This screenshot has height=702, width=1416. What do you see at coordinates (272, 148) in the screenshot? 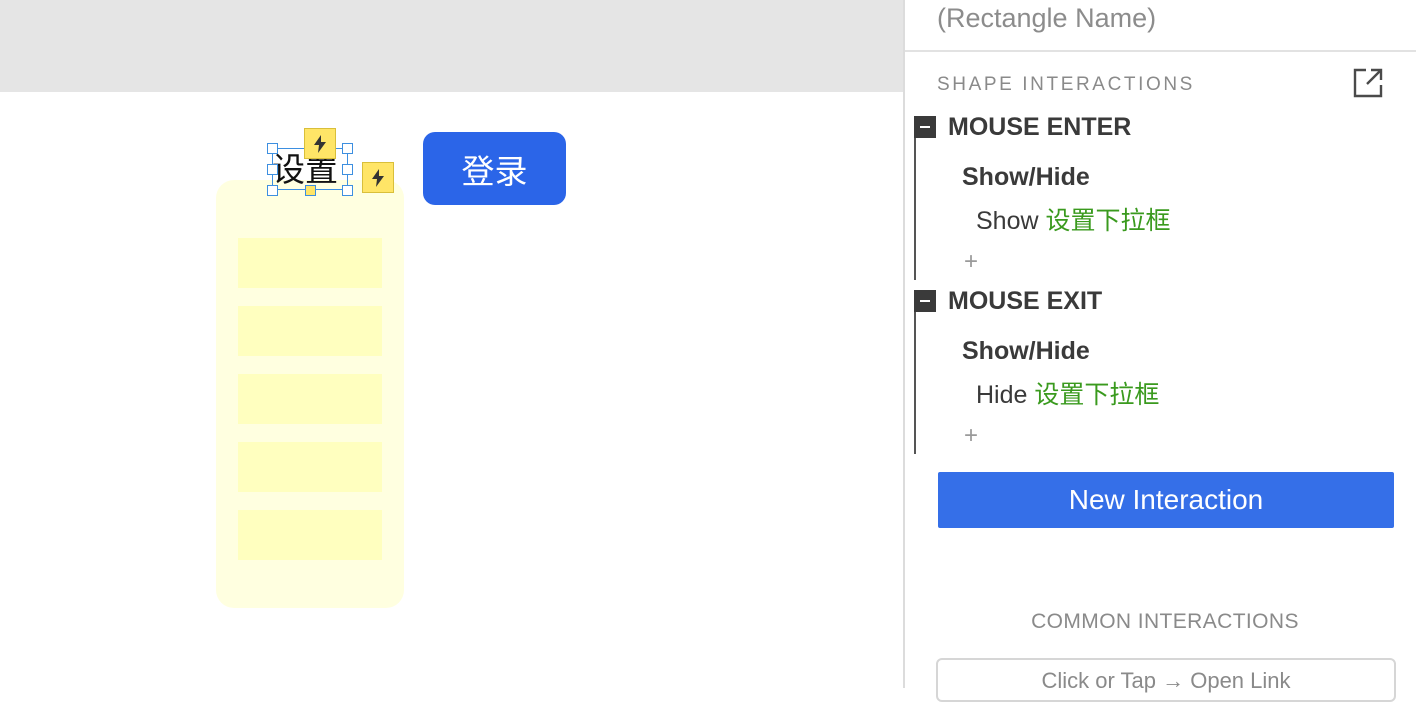
I see `resize-handle-nw` at bounding box center [272, 148].